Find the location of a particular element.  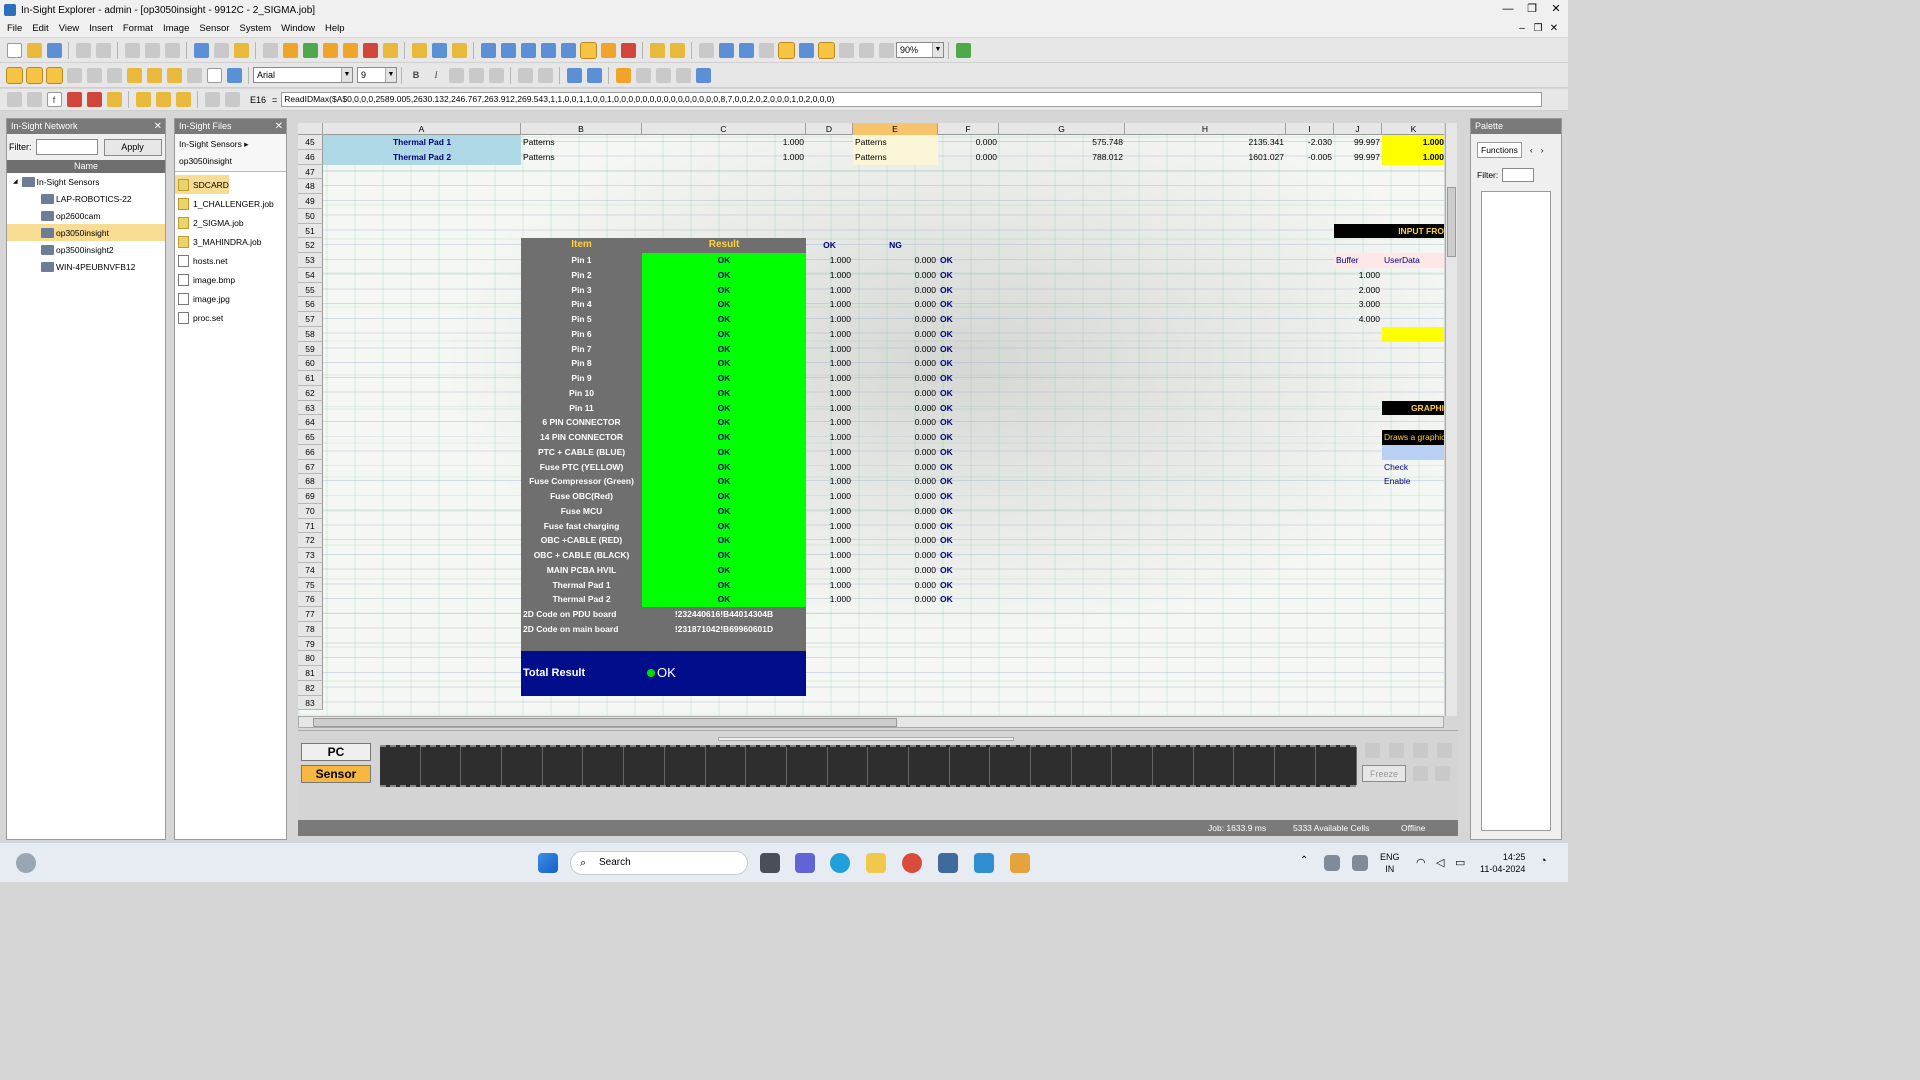

zoom-out-icon is located at coordinates (508, 50).